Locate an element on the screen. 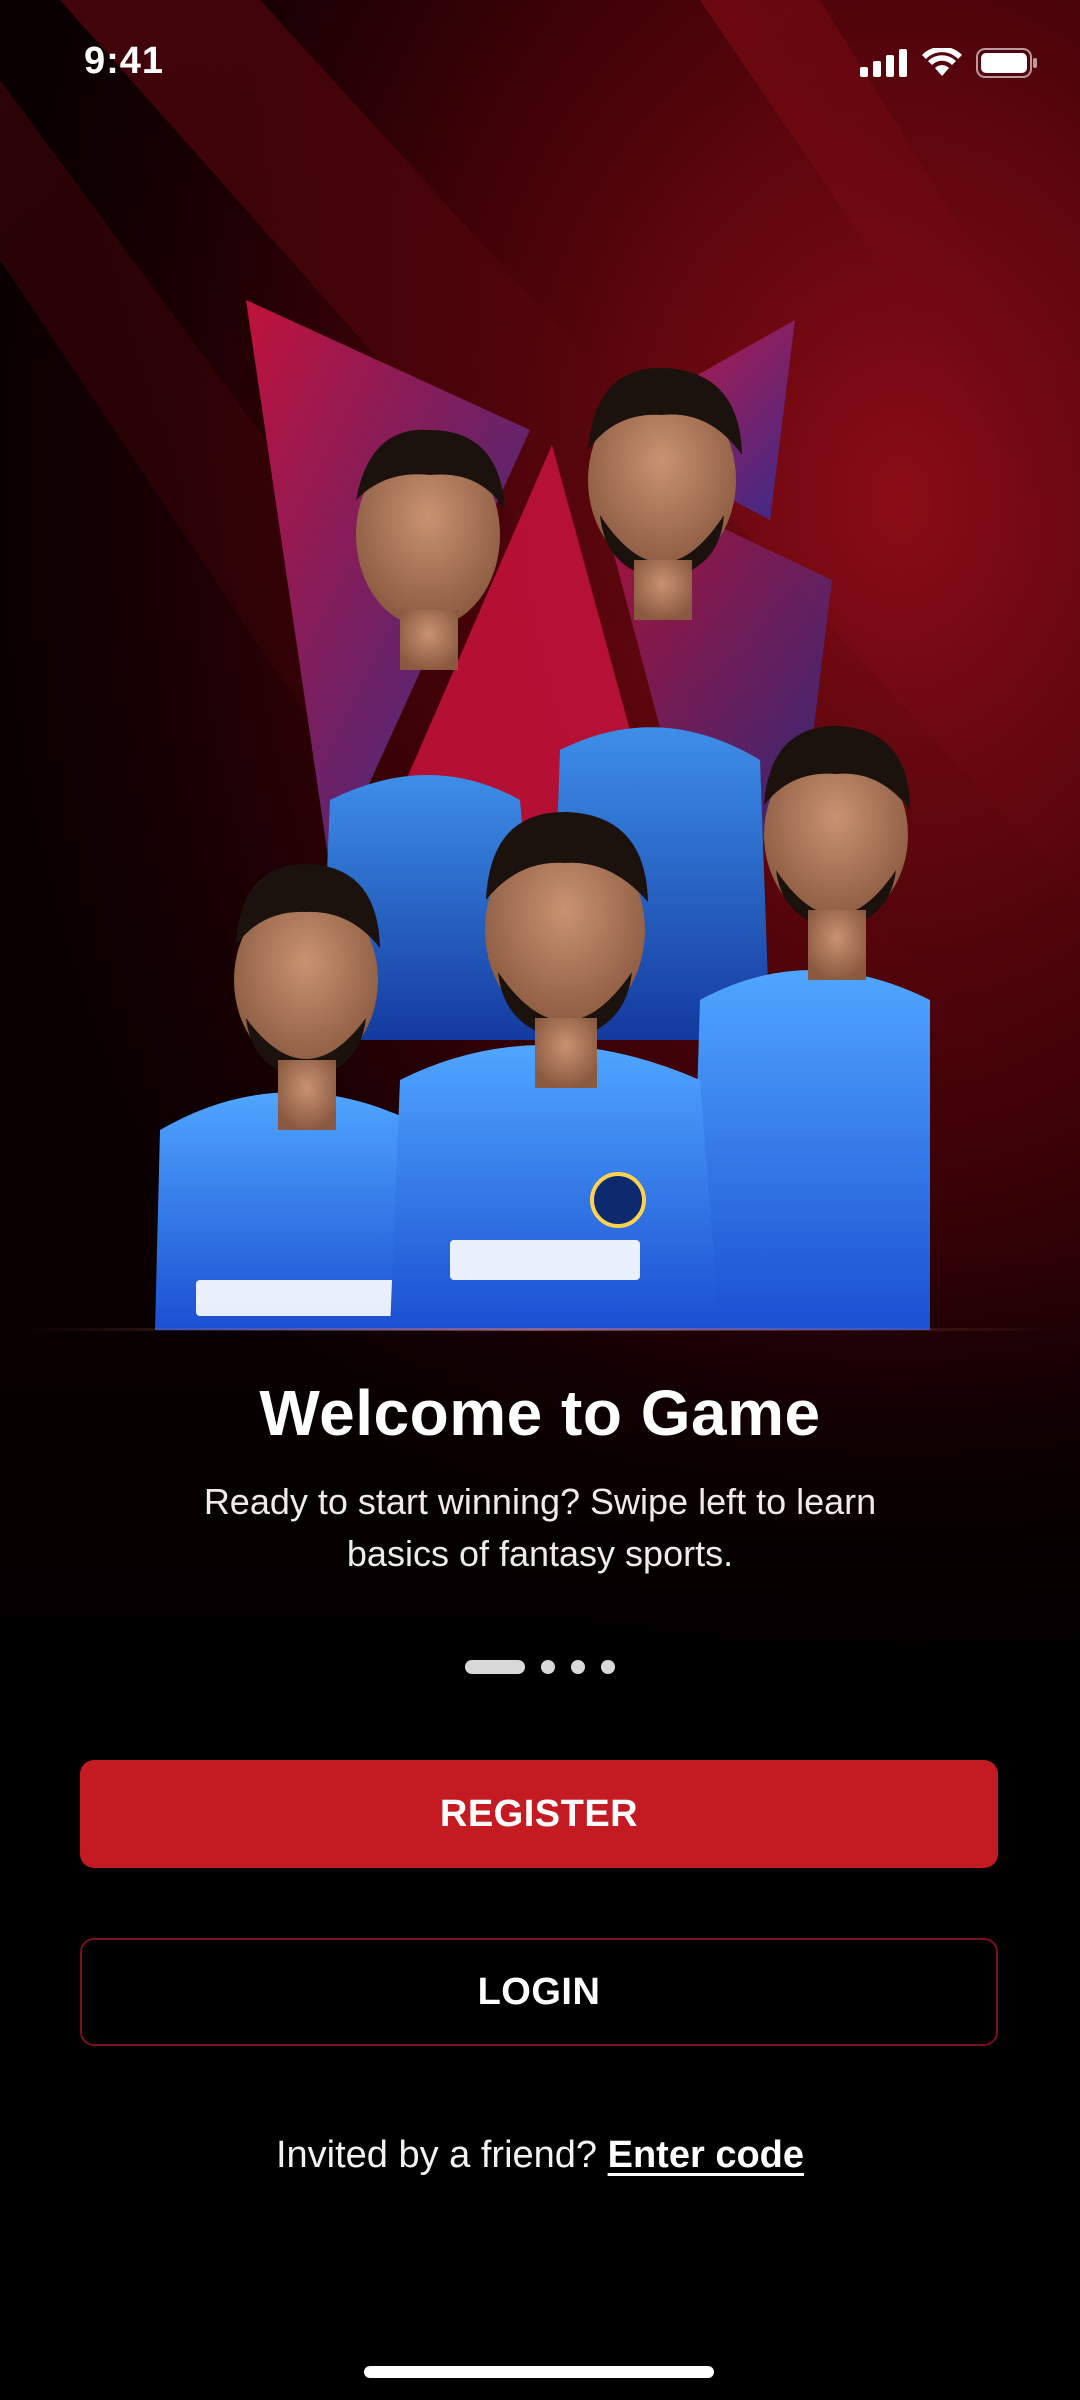 The height and width of the screenshot is (2400, 1080). invite-prompt: Invited by a friend? is located at coordinates (436, 2155).